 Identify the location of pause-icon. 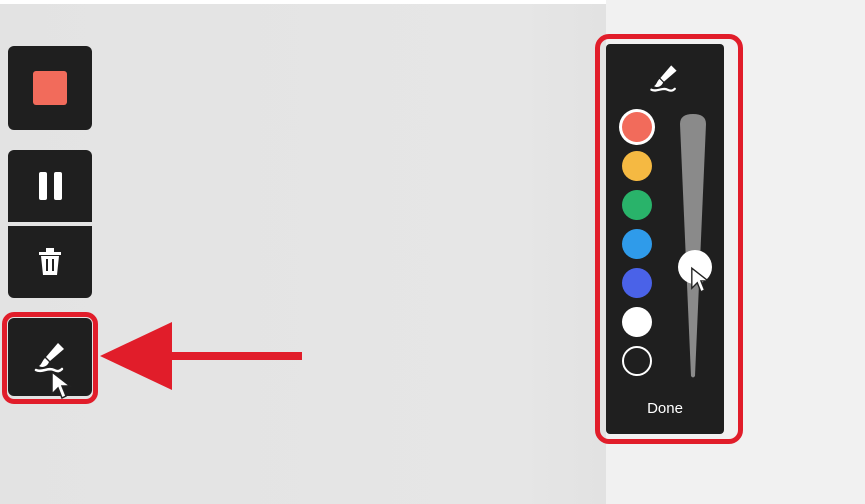
(50, 186).